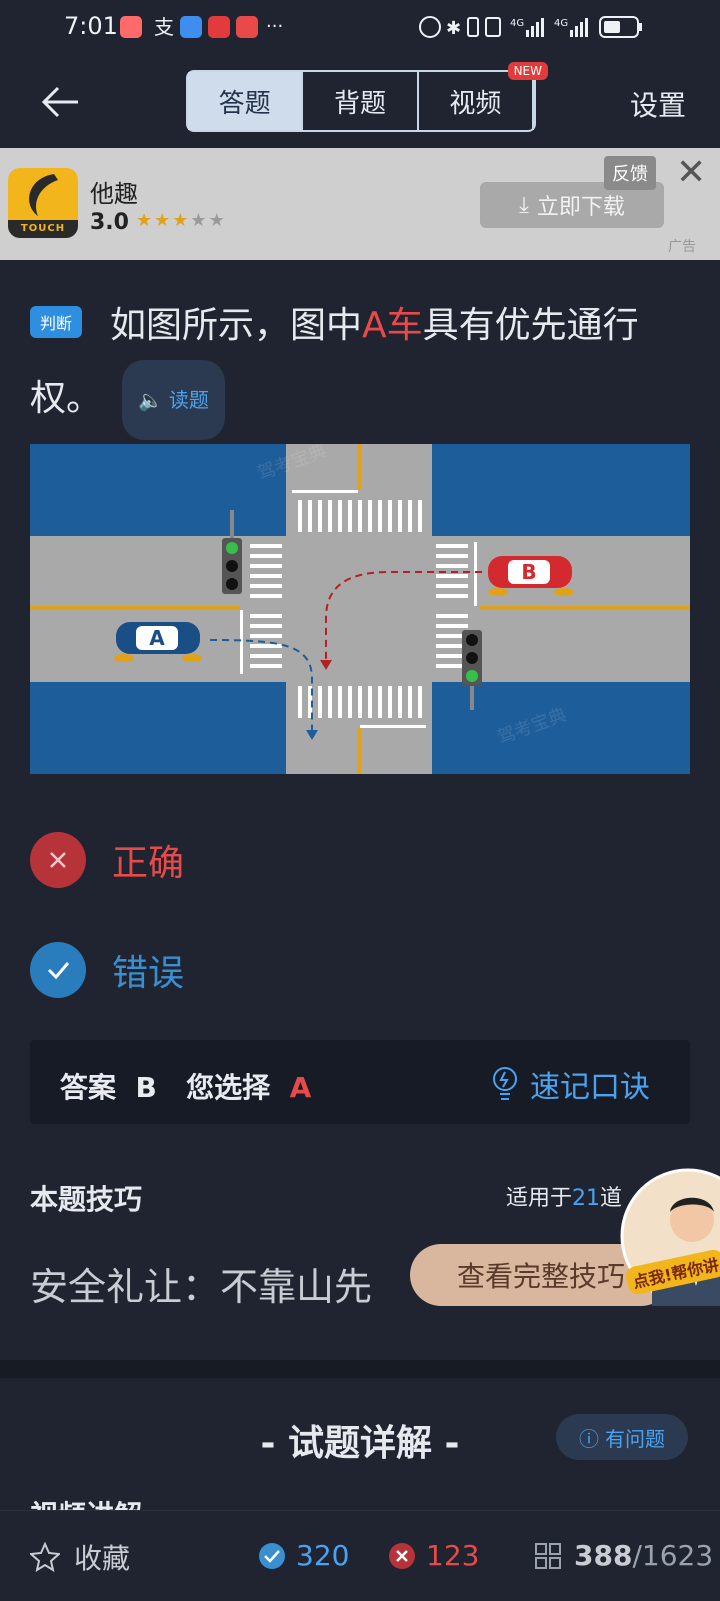 The image size is (720, 1601). Describe the element at coordinates (539, 1198) in the screenshot. I see `applies-prefix: 适用于` at that location.